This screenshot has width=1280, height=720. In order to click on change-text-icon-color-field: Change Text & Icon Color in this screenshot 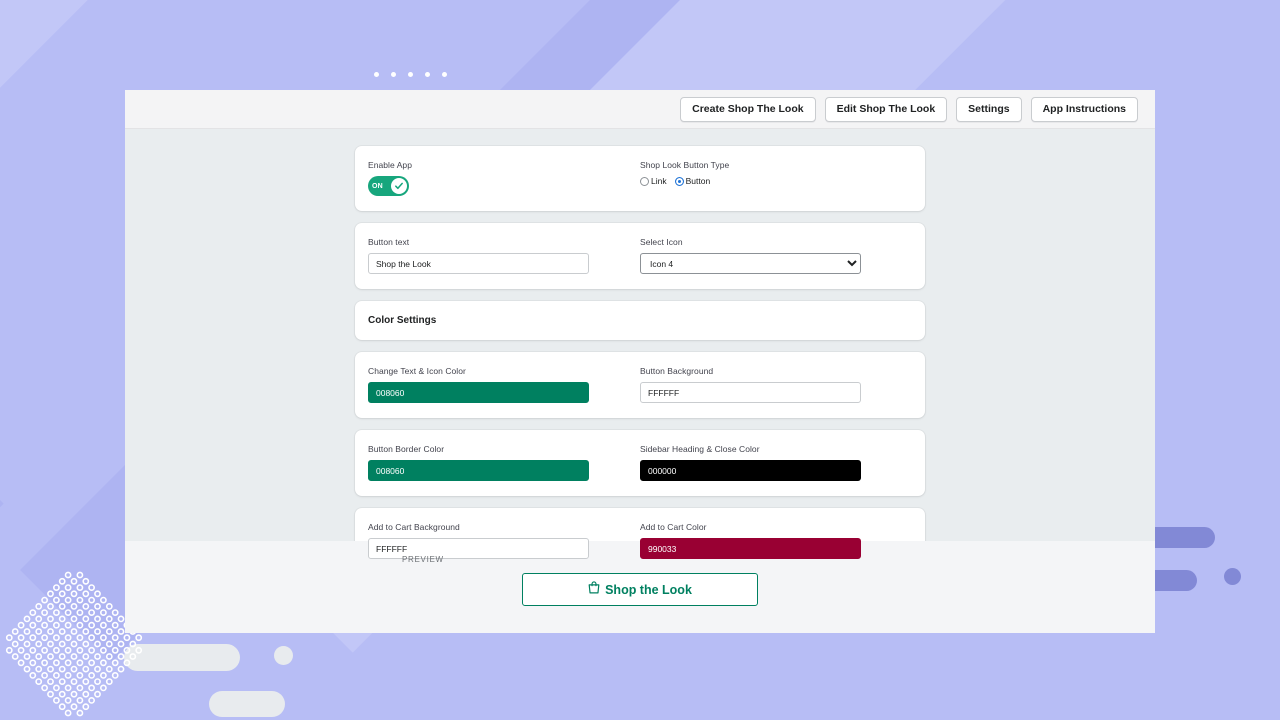, I will do `click(504, 384)`.